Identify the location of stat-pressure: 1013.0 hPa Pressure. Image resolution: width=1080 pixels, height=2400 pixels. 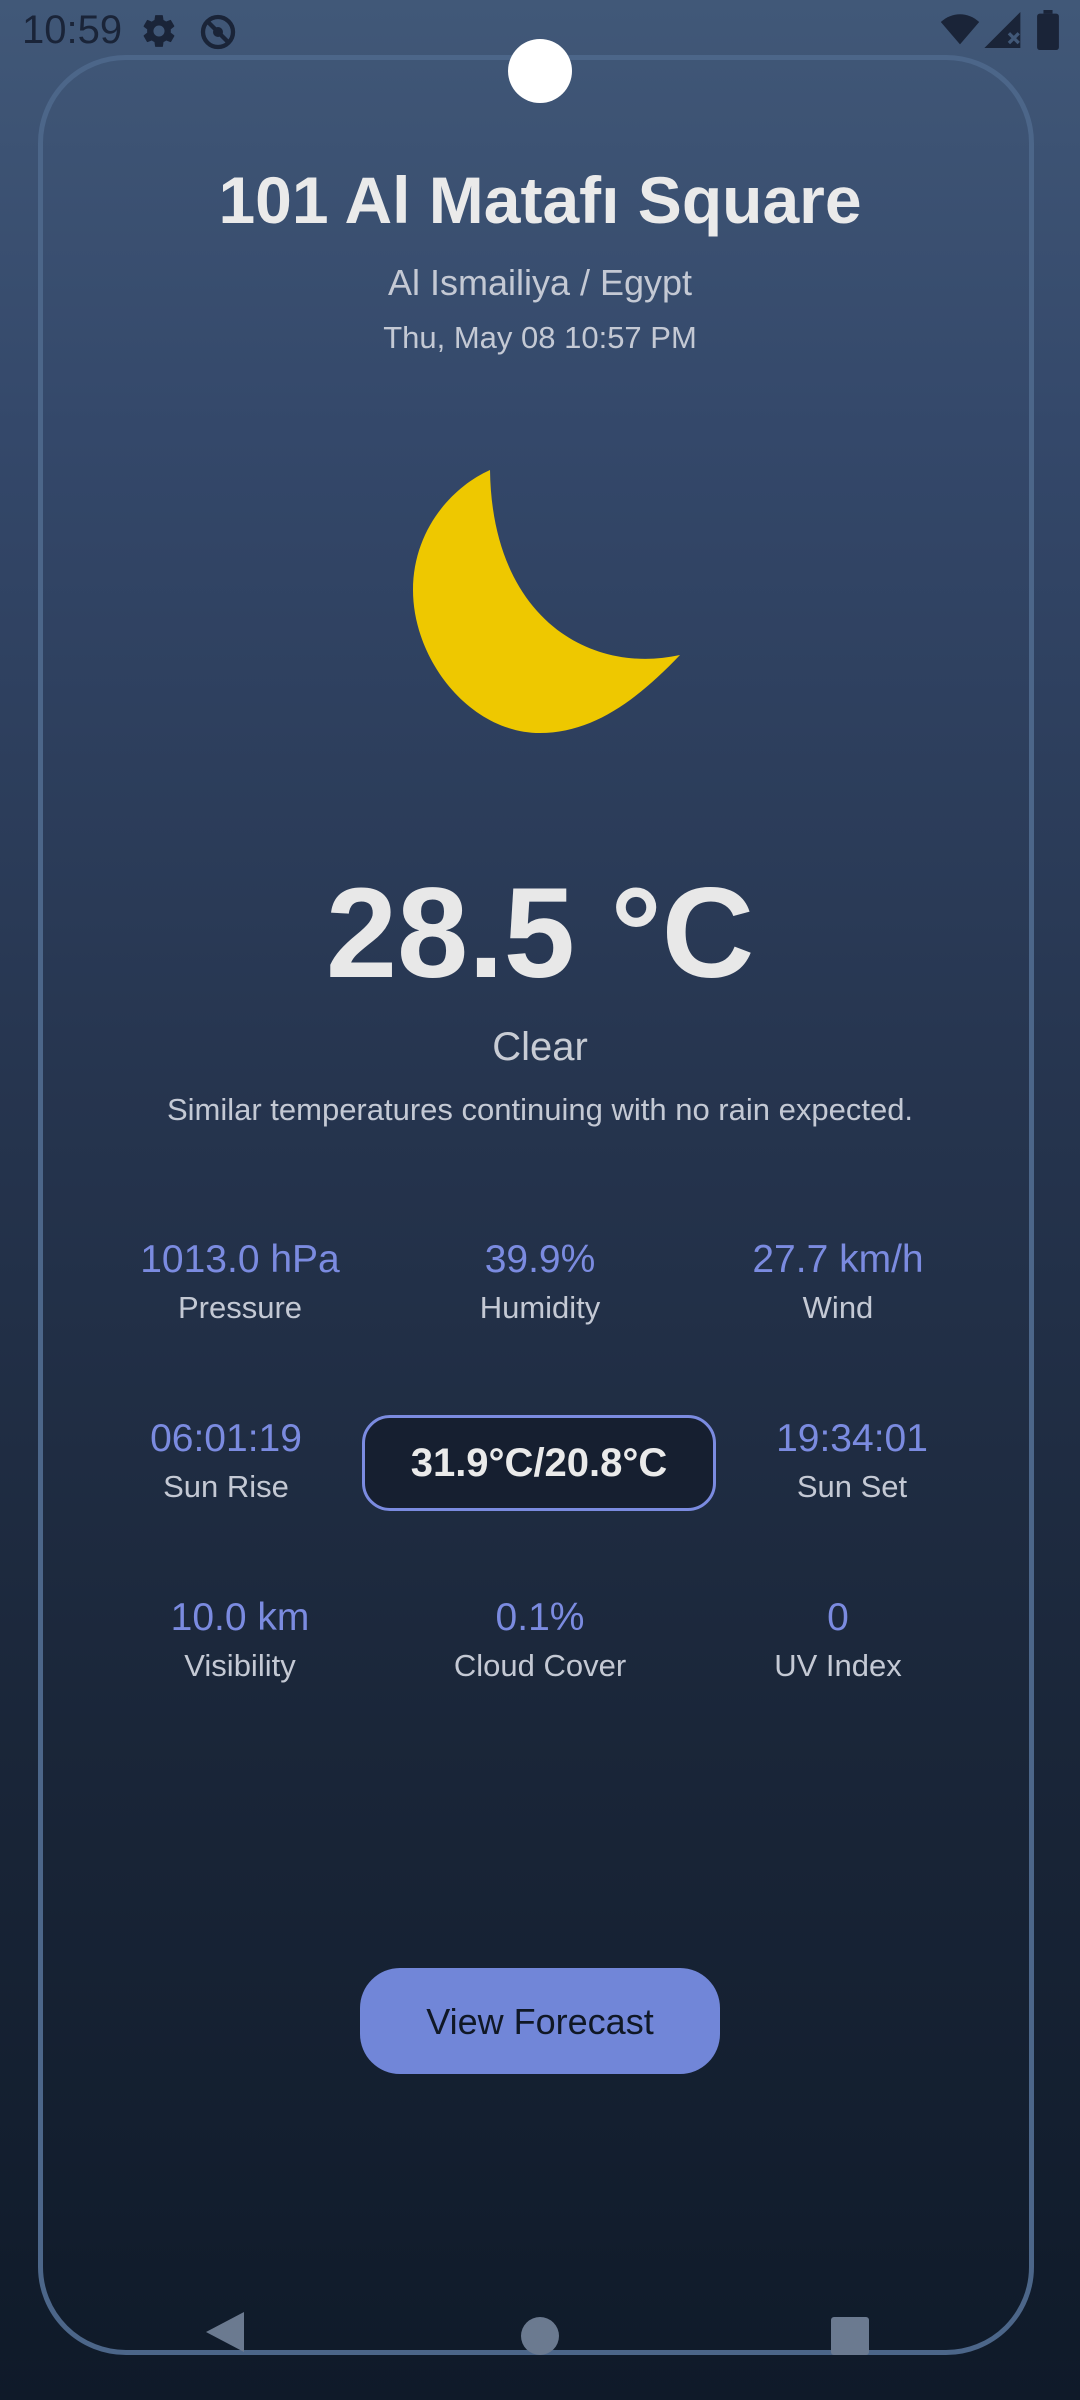
(240, 1282).